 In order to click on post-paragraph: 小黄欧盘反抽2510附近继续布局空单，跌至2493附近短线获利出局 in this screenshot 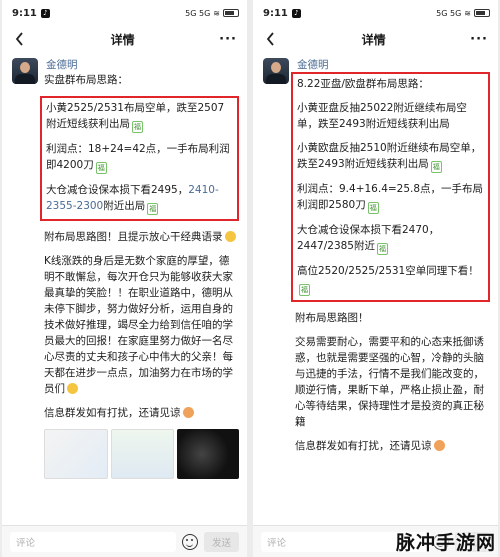, I will do `click(389, 156)`.